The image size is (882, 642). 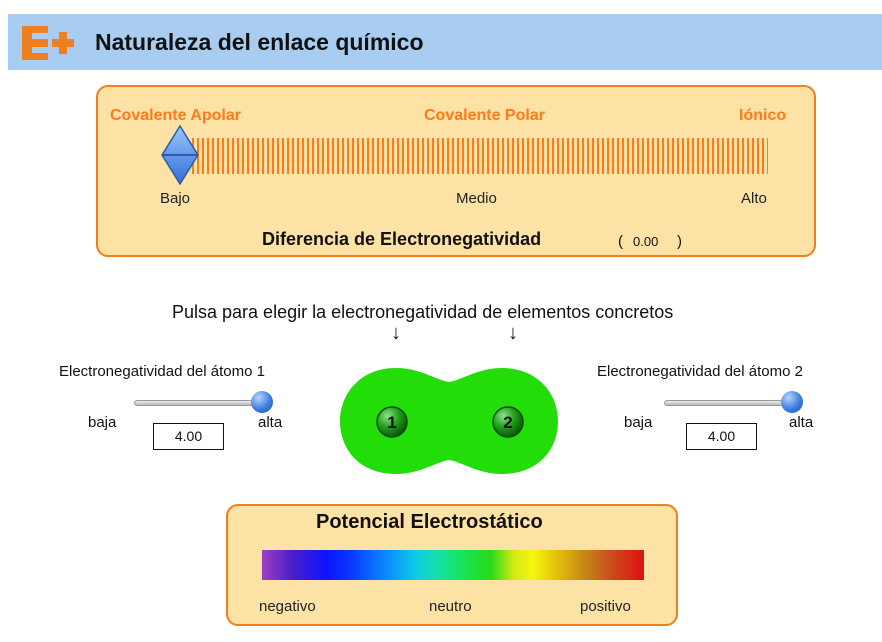 What do you see at coordinates (763, 115) in the screenshot?
I see `label-ionico: Iónico` at bounding box center [763, 115].